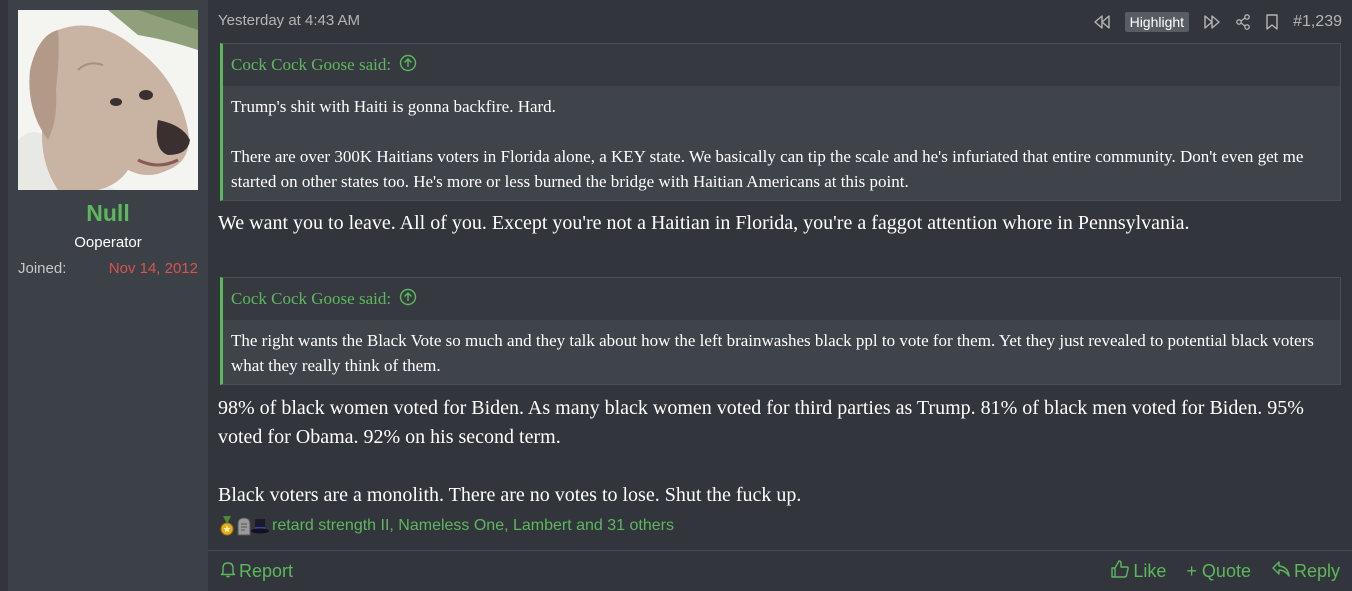  I want to click on post-actions: Highlight #1,239, so click(1217, 22).